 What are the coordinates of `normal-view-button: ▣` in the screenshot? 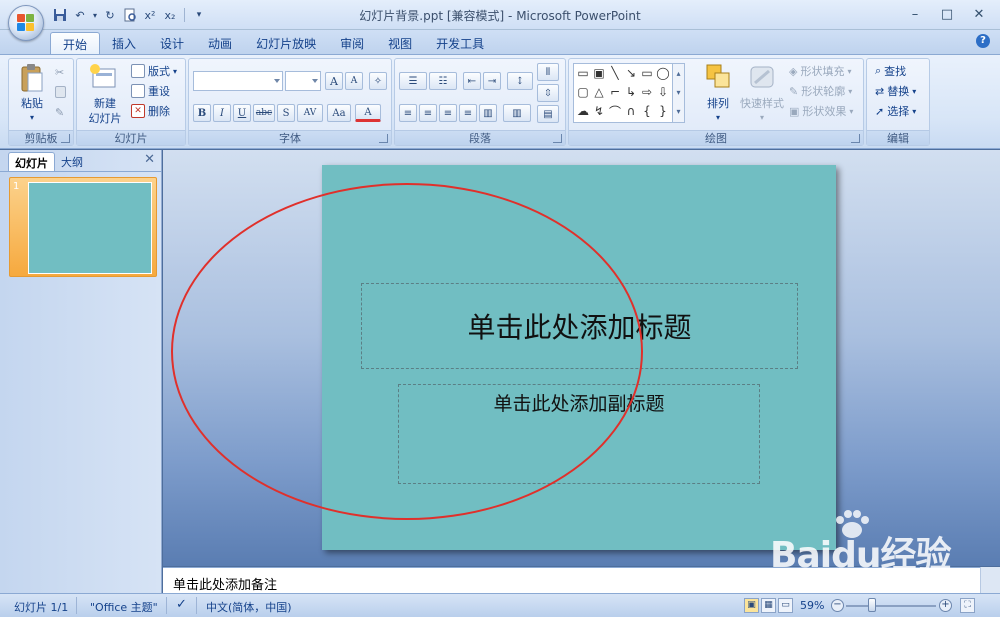 It's located at (751, 605).